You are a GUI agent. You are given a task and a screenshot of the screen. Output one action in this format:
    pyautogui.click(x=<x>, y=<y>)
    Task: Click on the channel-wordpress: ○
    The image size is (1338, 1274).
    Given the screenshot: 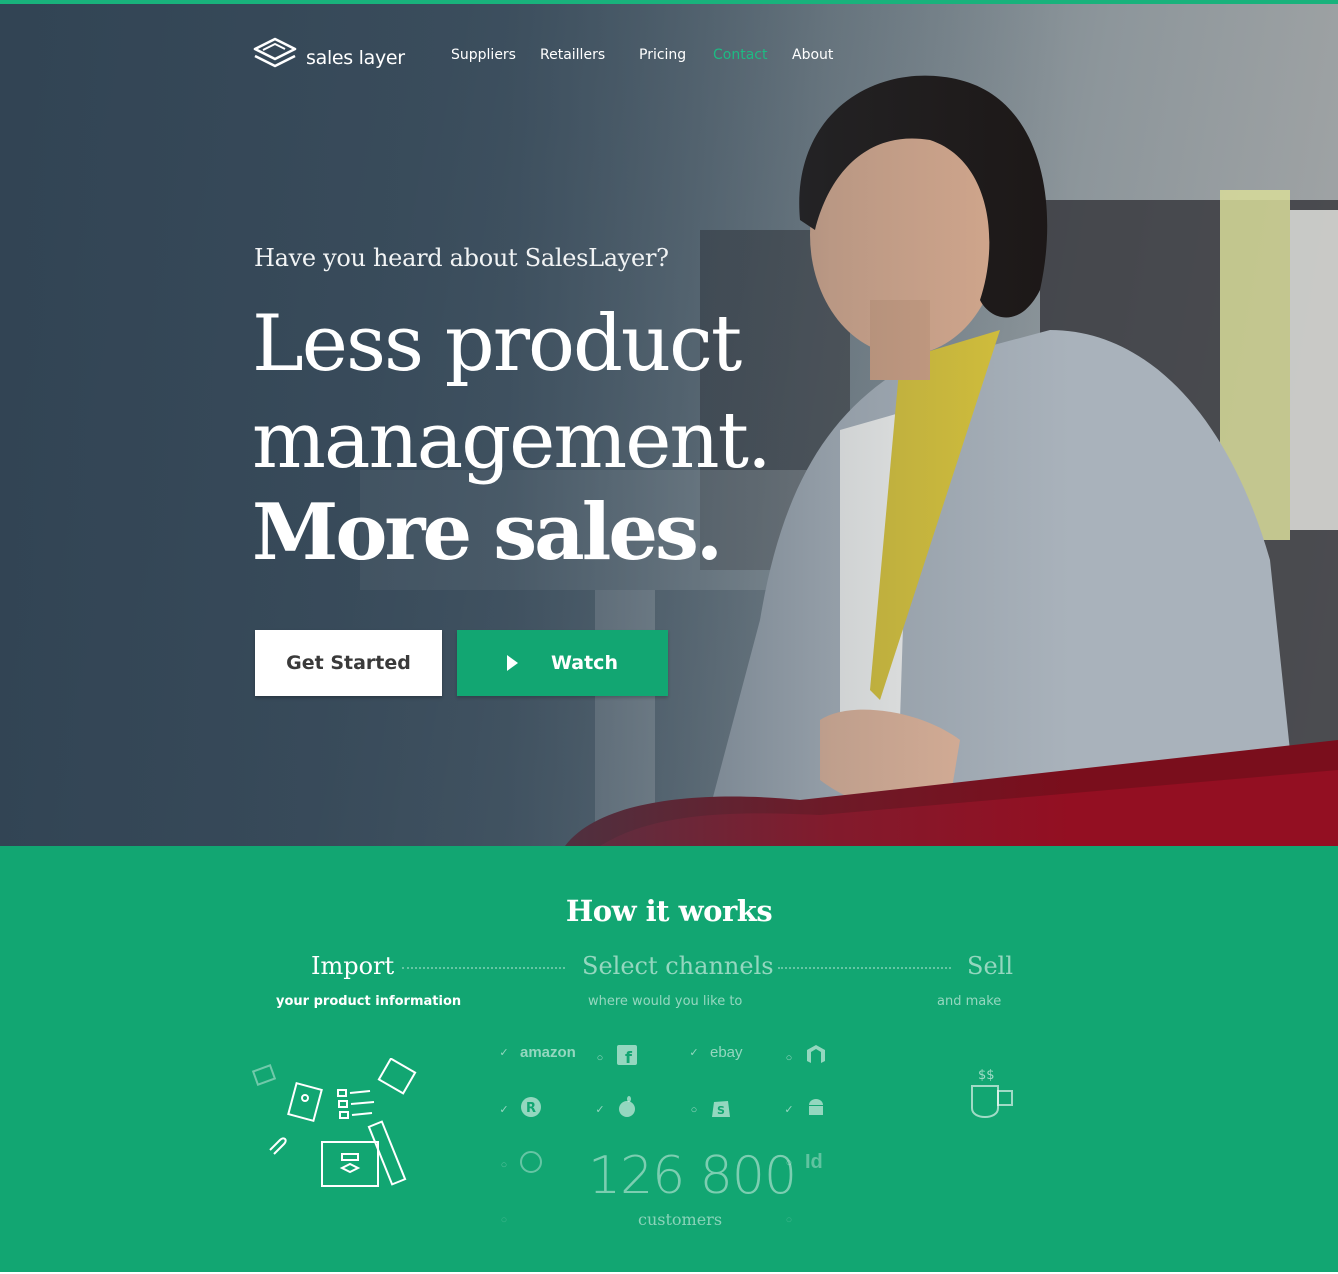 What is the action you would take?
    pyautogui.click(x=520, y=1164)
    